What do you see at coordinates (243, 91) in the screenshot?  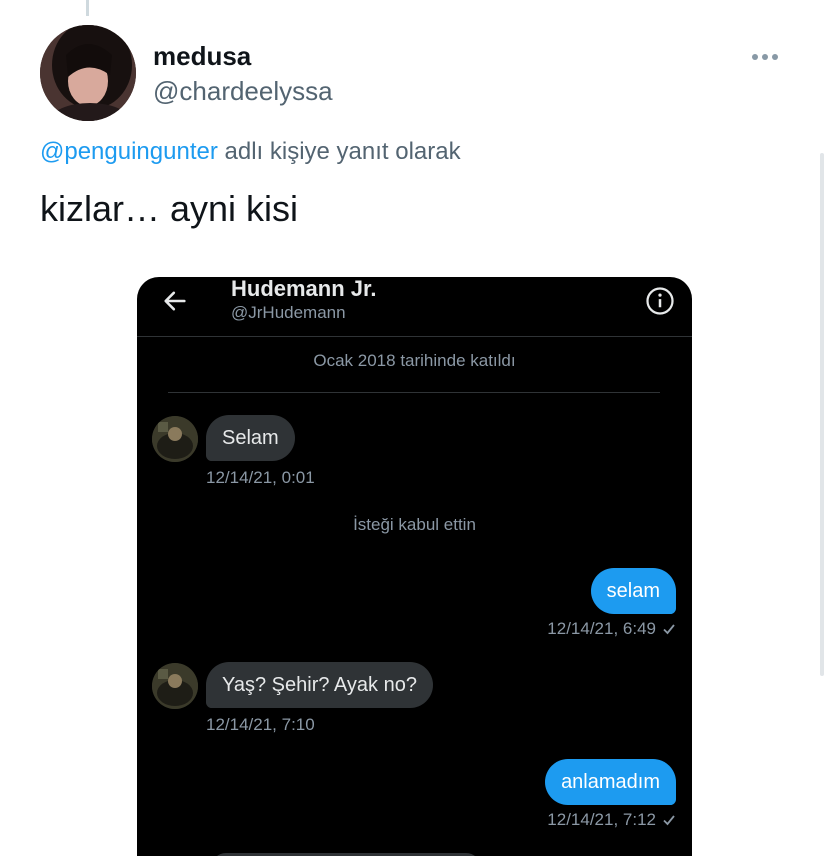 I see `user-handle: @chardeelyssa` at bounding box center [243, 91].